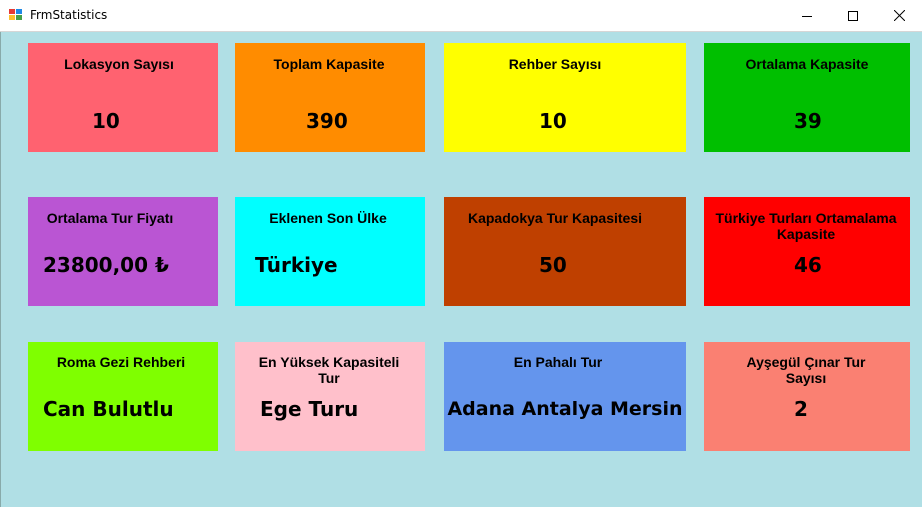  Describe the element at coordinates (330, 396) in the screenshot. I see `card-en-yuksek-kapasiteli-tur: En Yüksek Kapasiteli Tur Ege Turu` at that location.